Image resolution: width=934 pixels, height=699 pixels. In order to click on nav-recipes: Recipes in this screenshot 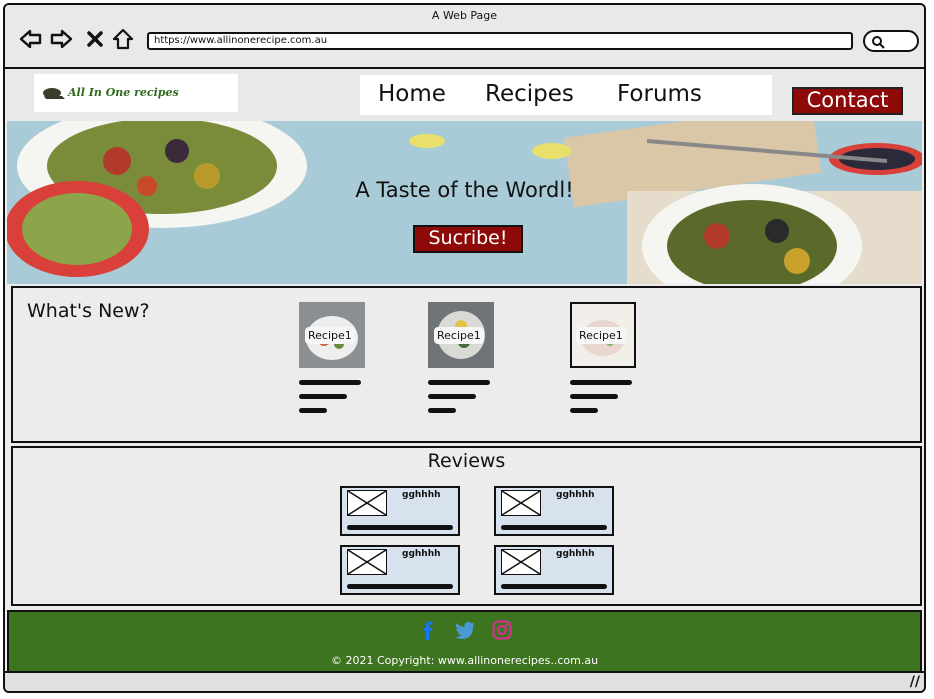, I will do `click(529, 94)`.